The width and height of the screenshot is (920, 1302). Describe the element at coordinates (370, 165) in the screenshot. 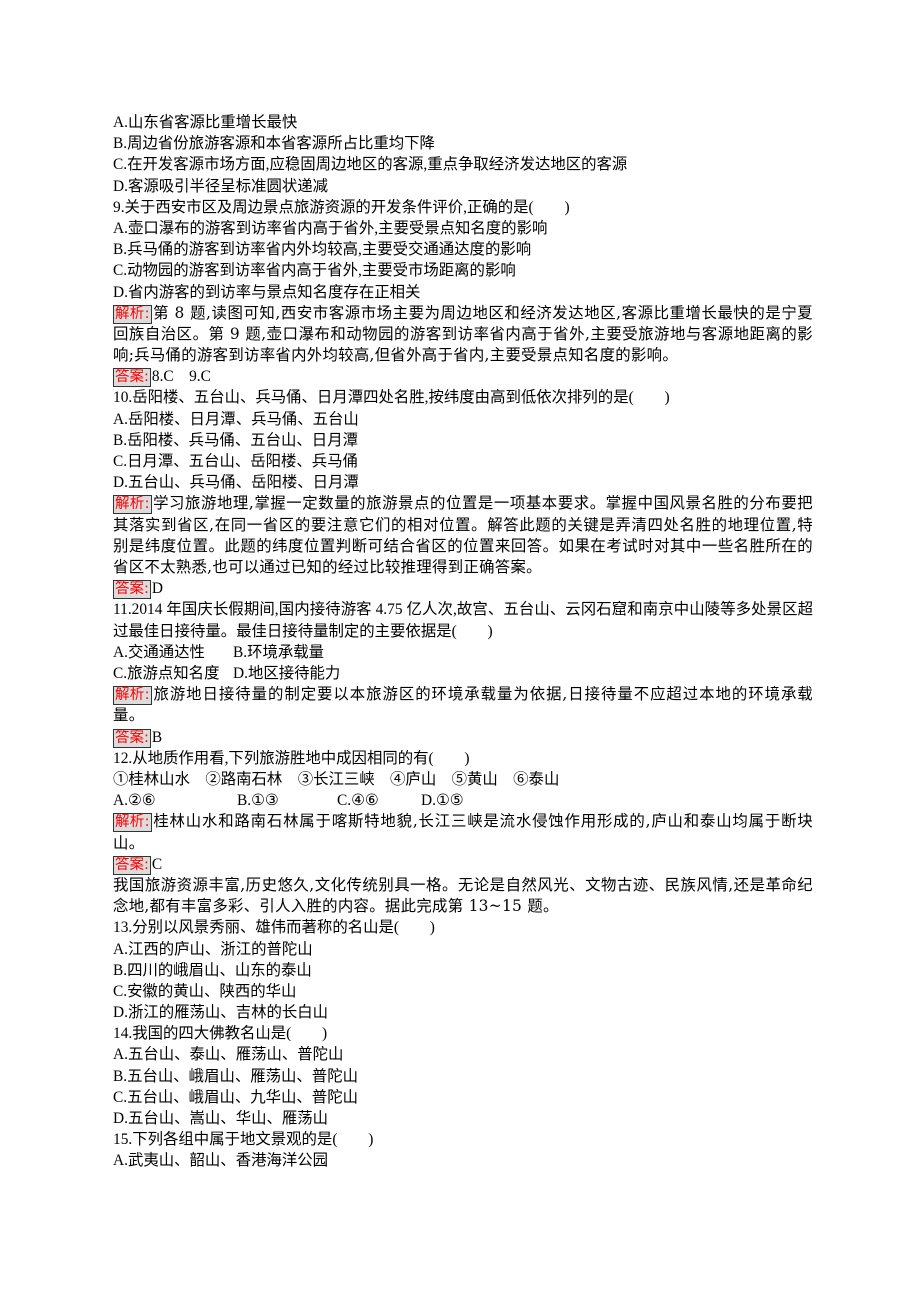

I see `q8-option-c: C.在开发客源市场方面,应稳固周边地区的客源,重点争取经济发达地区的客源` at that location.